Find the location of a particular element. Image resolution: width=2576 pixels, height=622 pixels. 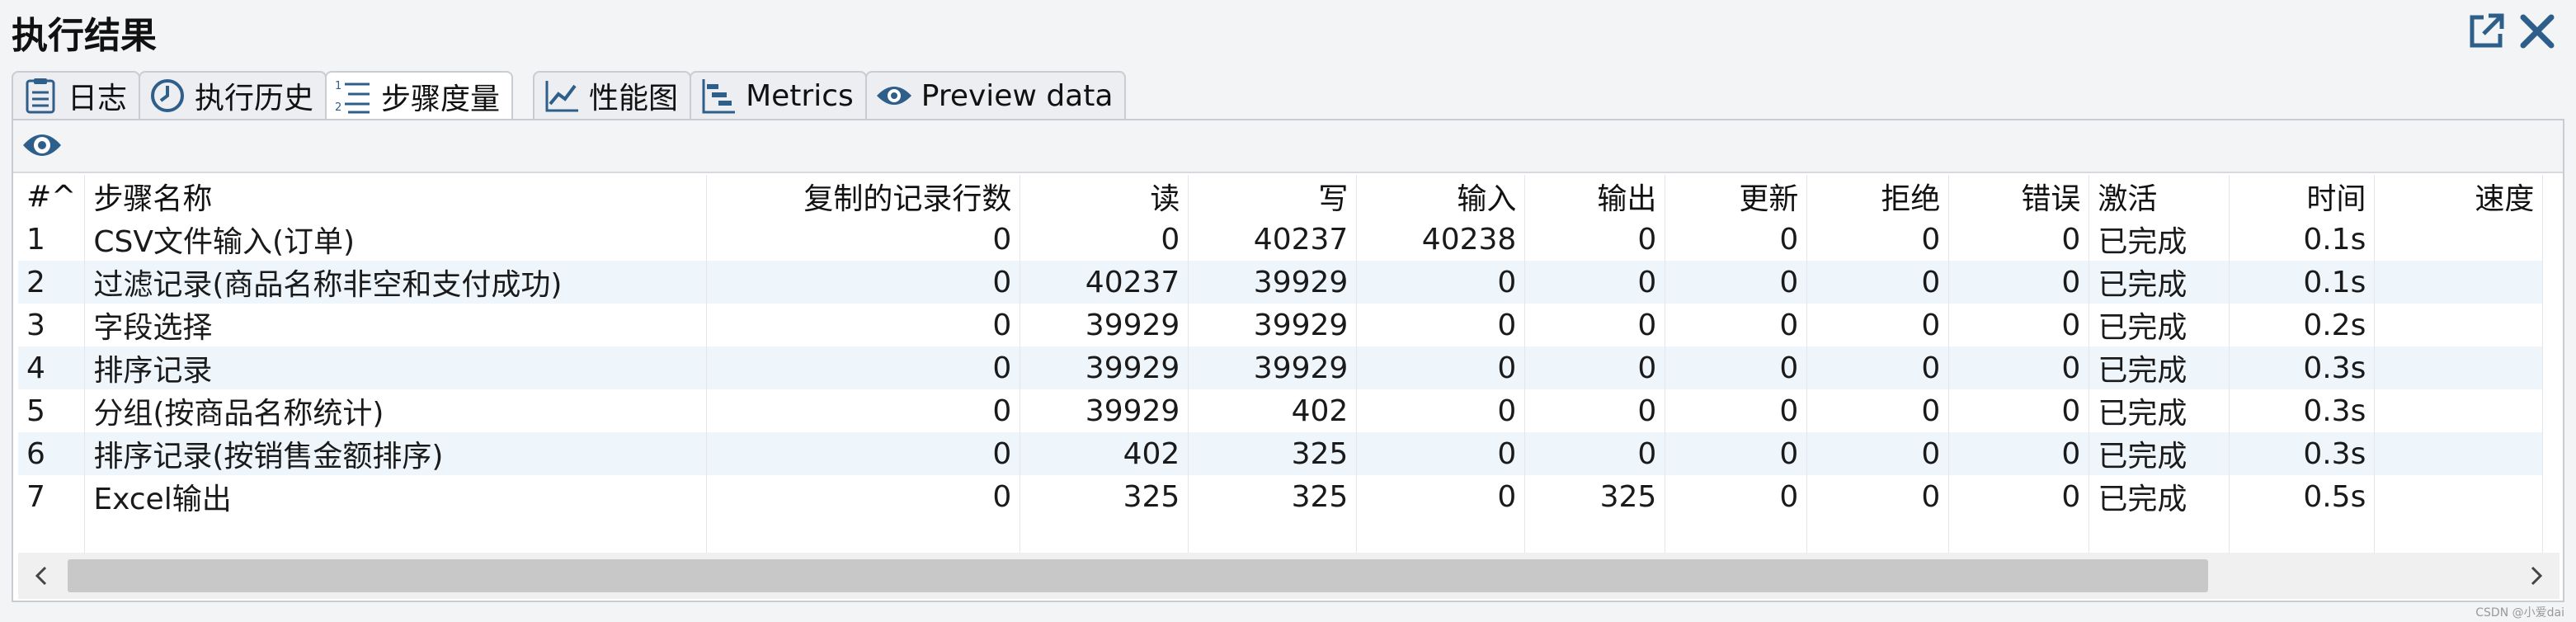

tab-log: 日志 is located at coordinates (76, 95).